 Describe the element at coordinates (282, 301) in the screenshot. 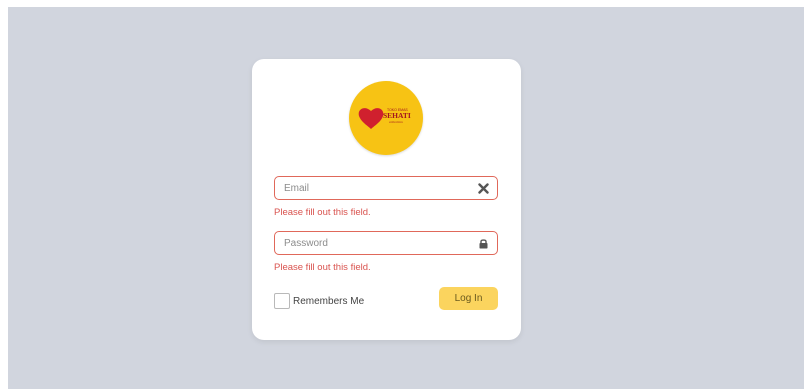

I see `remember-me-checkbox` at that location.